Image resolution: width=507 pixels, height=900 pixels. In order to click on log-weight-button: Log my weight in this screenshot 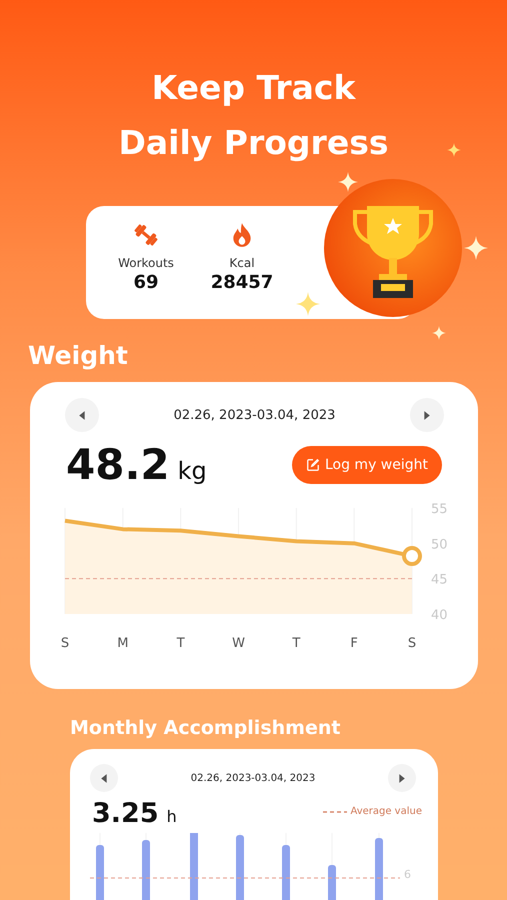, I will do `click(367, 465)`.